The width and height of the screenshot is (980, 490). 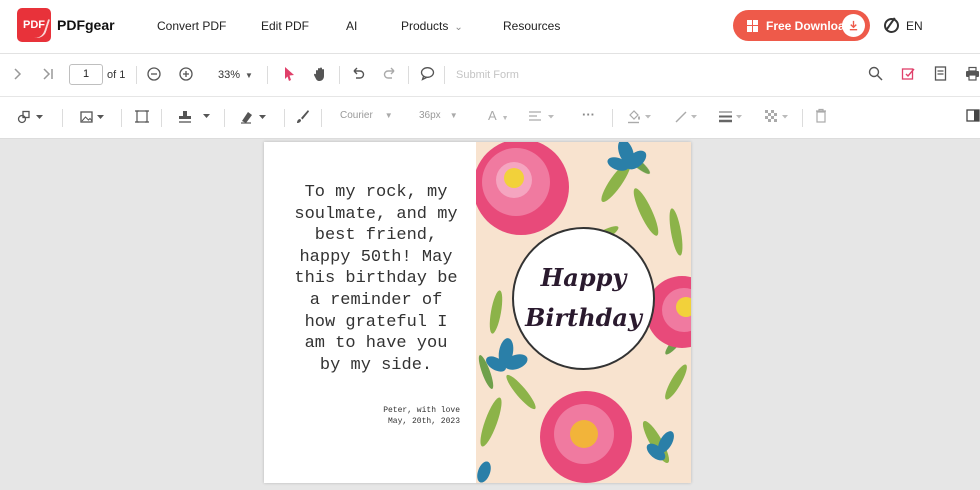 What do you see at coordinates (583, 277) in the screenshot?
I see `card-title-line-1: Happy` at bounding box center [583, 277].